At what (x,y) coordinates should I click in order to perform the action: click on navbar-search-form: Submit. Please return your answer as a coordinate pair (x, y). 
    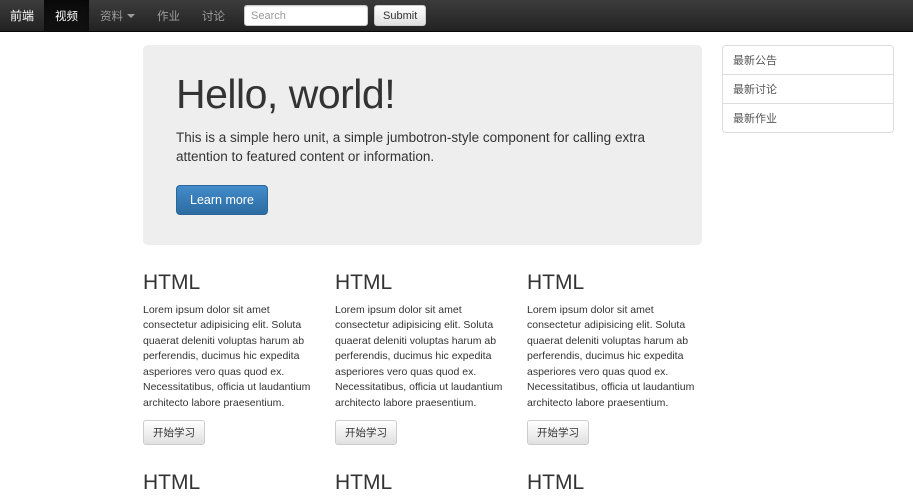
    Looking at the image, I should click on (335, 15).